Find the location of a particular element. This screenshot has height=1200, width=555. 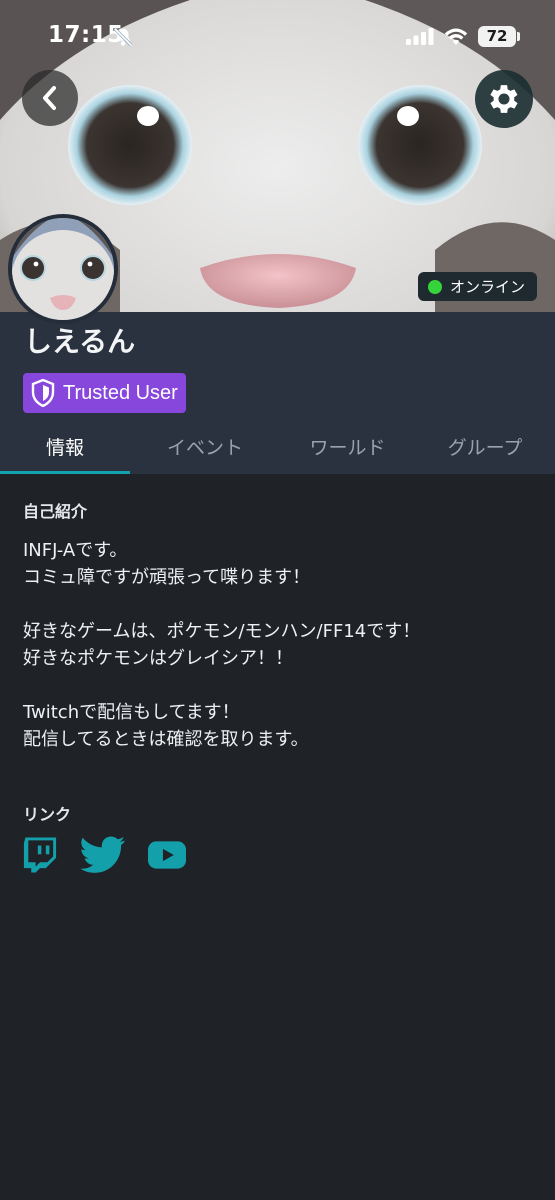

tab-worlds: ワールド is located at coordinates (347, 446).